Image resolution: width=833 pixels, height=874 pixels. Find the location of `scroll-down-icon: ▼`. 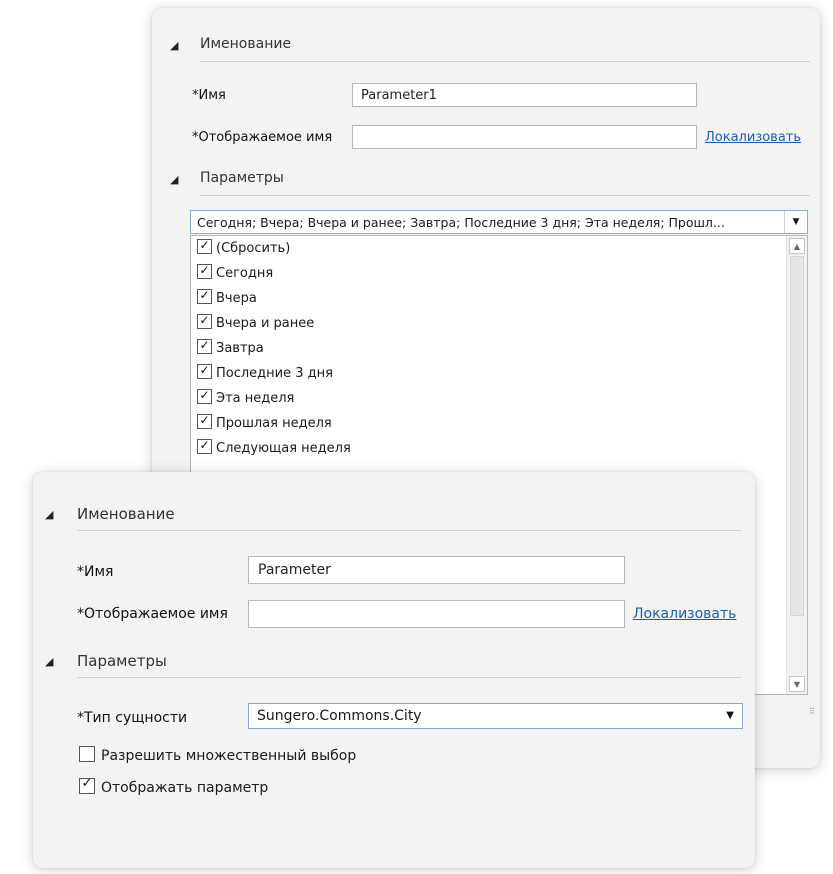

scroll-down-icon: ▼ is located at coordinates (797, 684).